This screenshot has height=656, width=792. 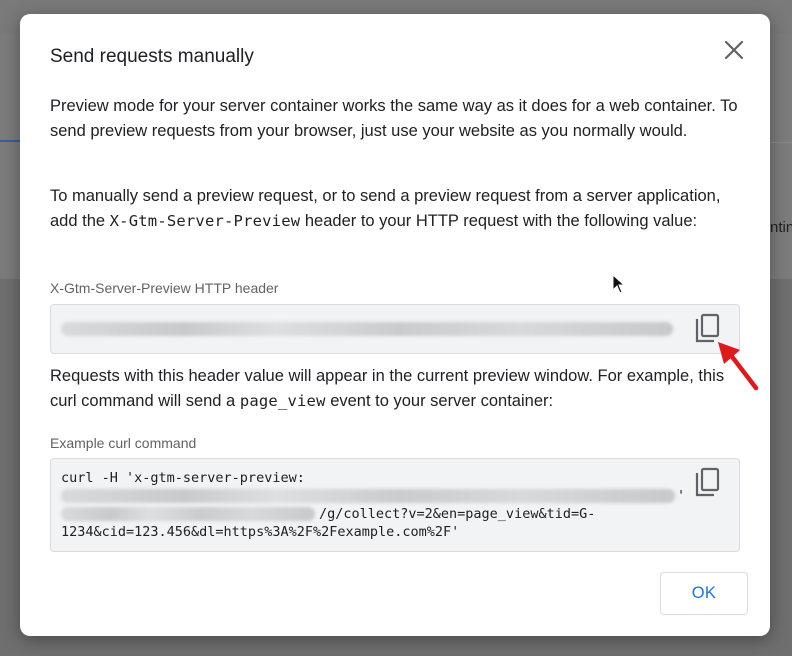 I want to click on ok-button: OK, so click(x=704, y=593).